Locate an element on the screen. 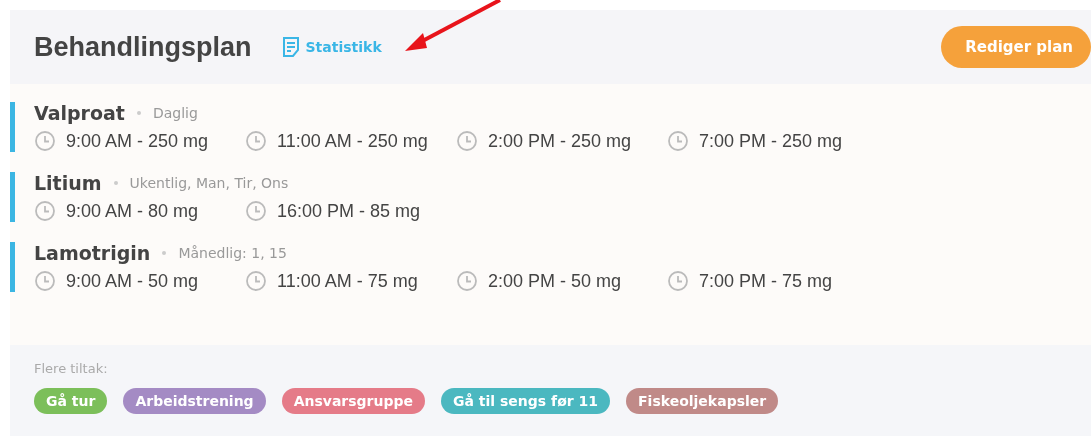 Image resolution: width=1091 pixels, height=436 pixels. activity-tag: Ansvarsgruppe is located at coordinates (353, 401).